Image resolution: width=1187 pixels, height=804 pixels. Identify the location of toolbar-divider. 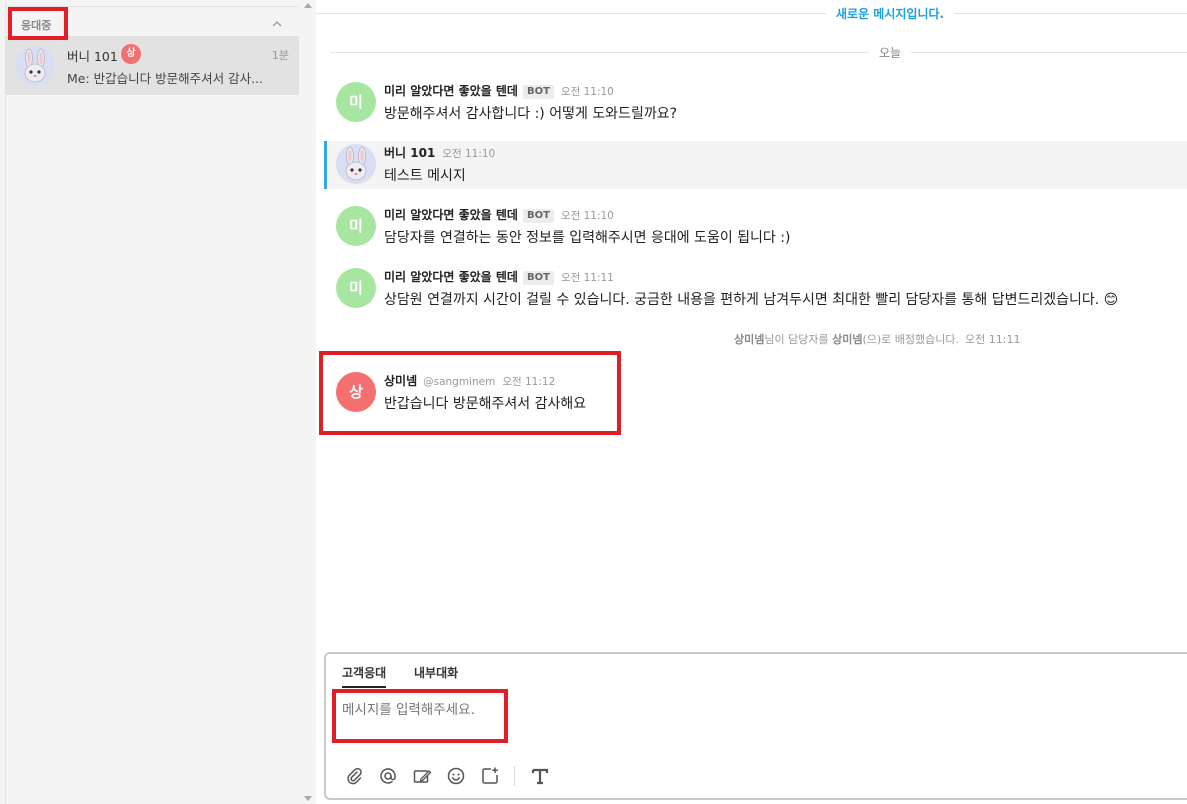
(514, 776).